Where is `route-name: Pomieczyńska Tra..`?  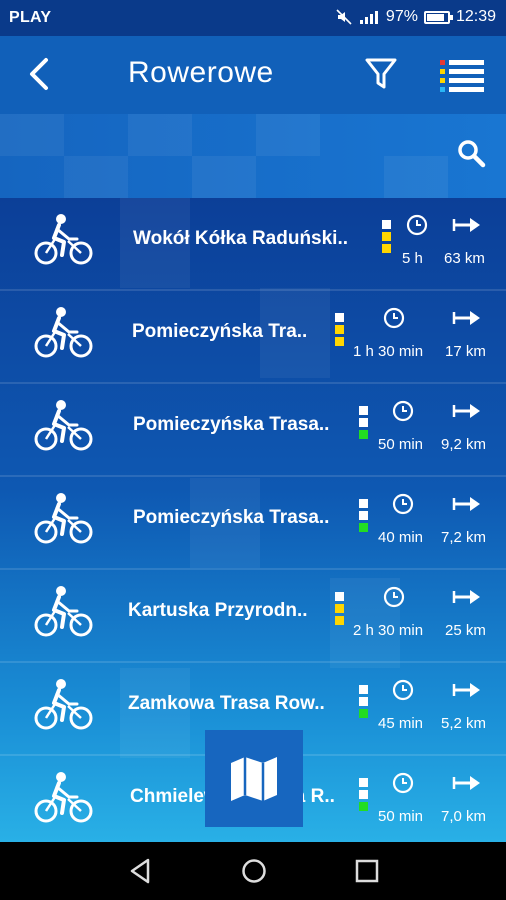
route-name: Pomieczyńska Tra.. is located at coordinates (220, 331).